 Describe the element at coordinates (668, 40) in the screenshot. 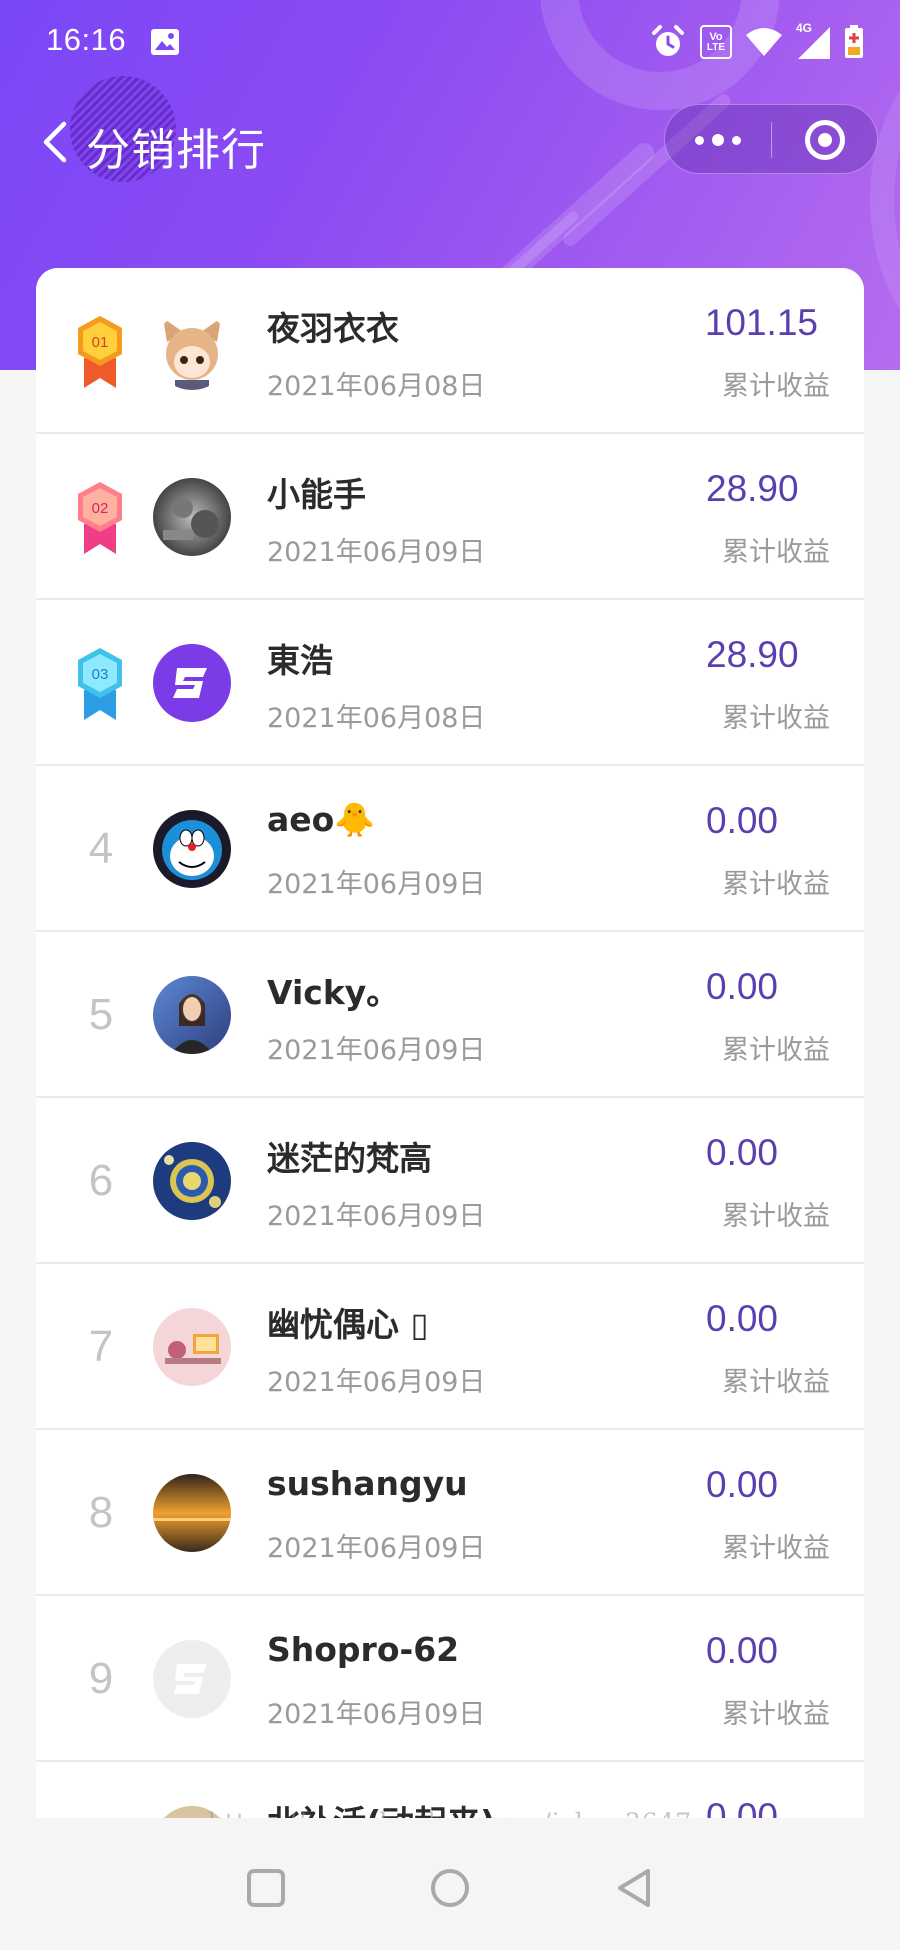

I see `alarm-icon` at that location.